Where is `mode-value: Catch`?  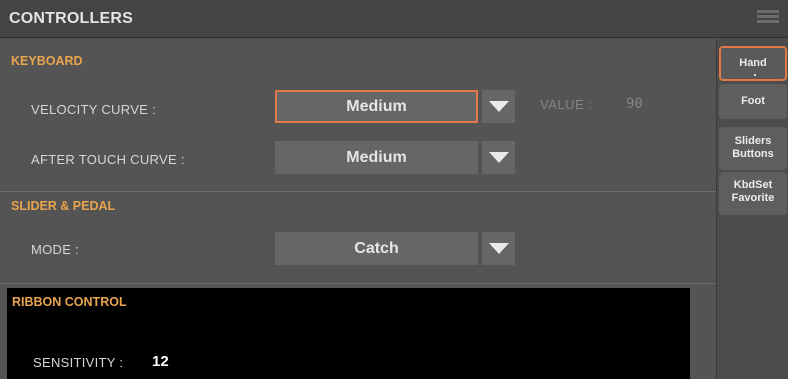
mode-value: Catch is located at coordinates (376, 248).